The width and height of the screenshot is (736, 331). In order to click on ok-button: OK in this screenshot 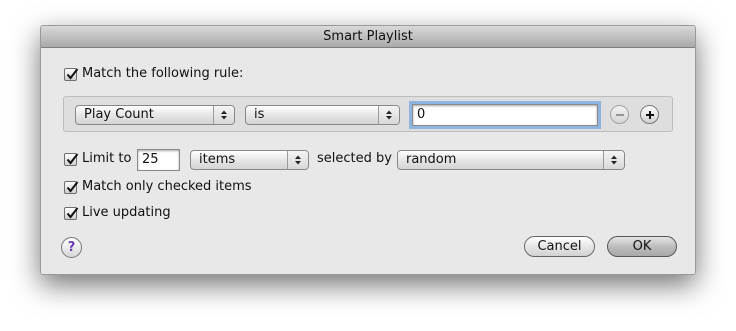, I will do `click(642, 246)`.